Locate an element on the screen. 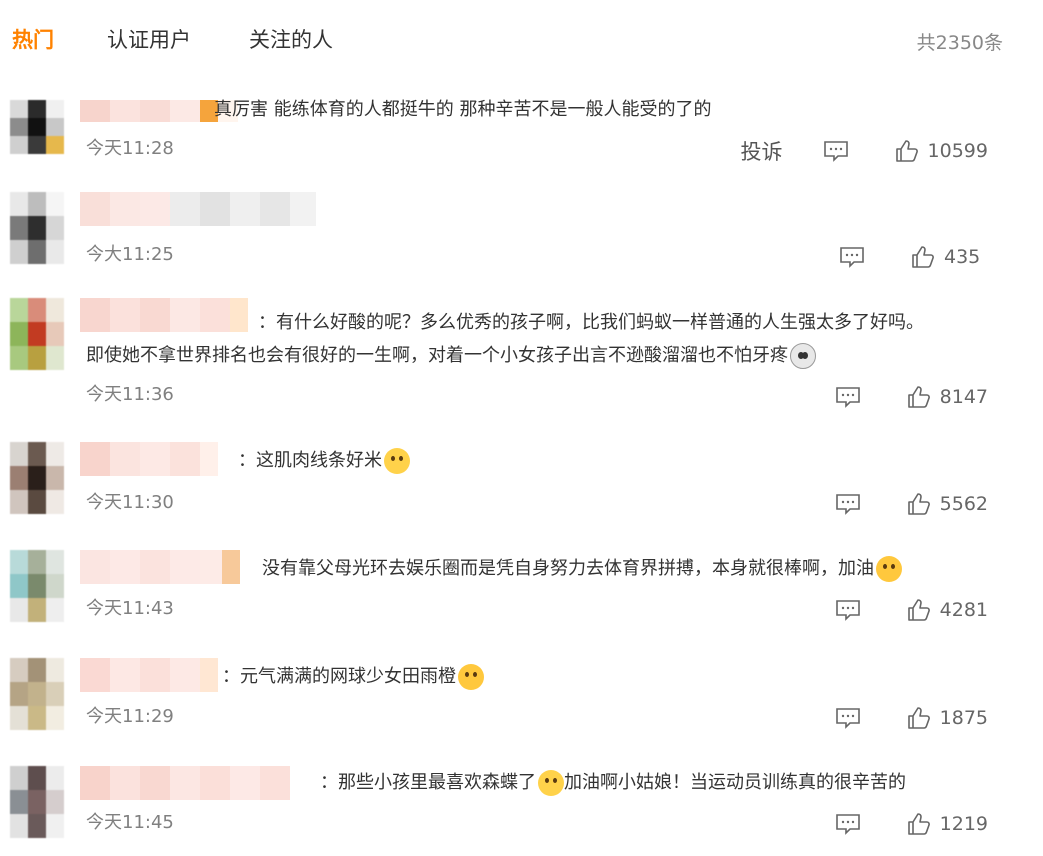 The height and width of the screenshot is (856, 1043). like-count: 8147 is located at coordinates (963, 397).